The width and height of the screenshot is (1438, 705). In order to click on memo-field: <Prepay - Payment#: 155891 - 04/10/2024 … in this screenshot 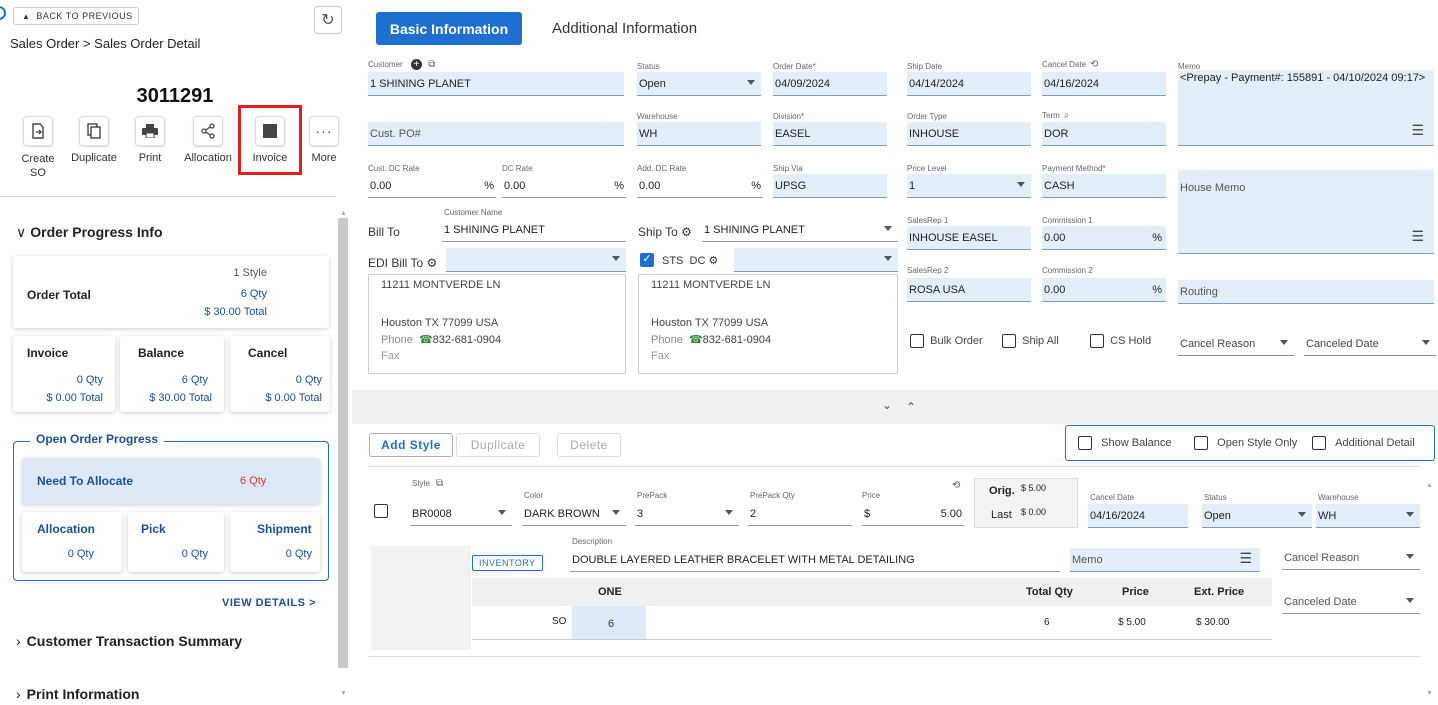, I will do `click(1306, 108)`.